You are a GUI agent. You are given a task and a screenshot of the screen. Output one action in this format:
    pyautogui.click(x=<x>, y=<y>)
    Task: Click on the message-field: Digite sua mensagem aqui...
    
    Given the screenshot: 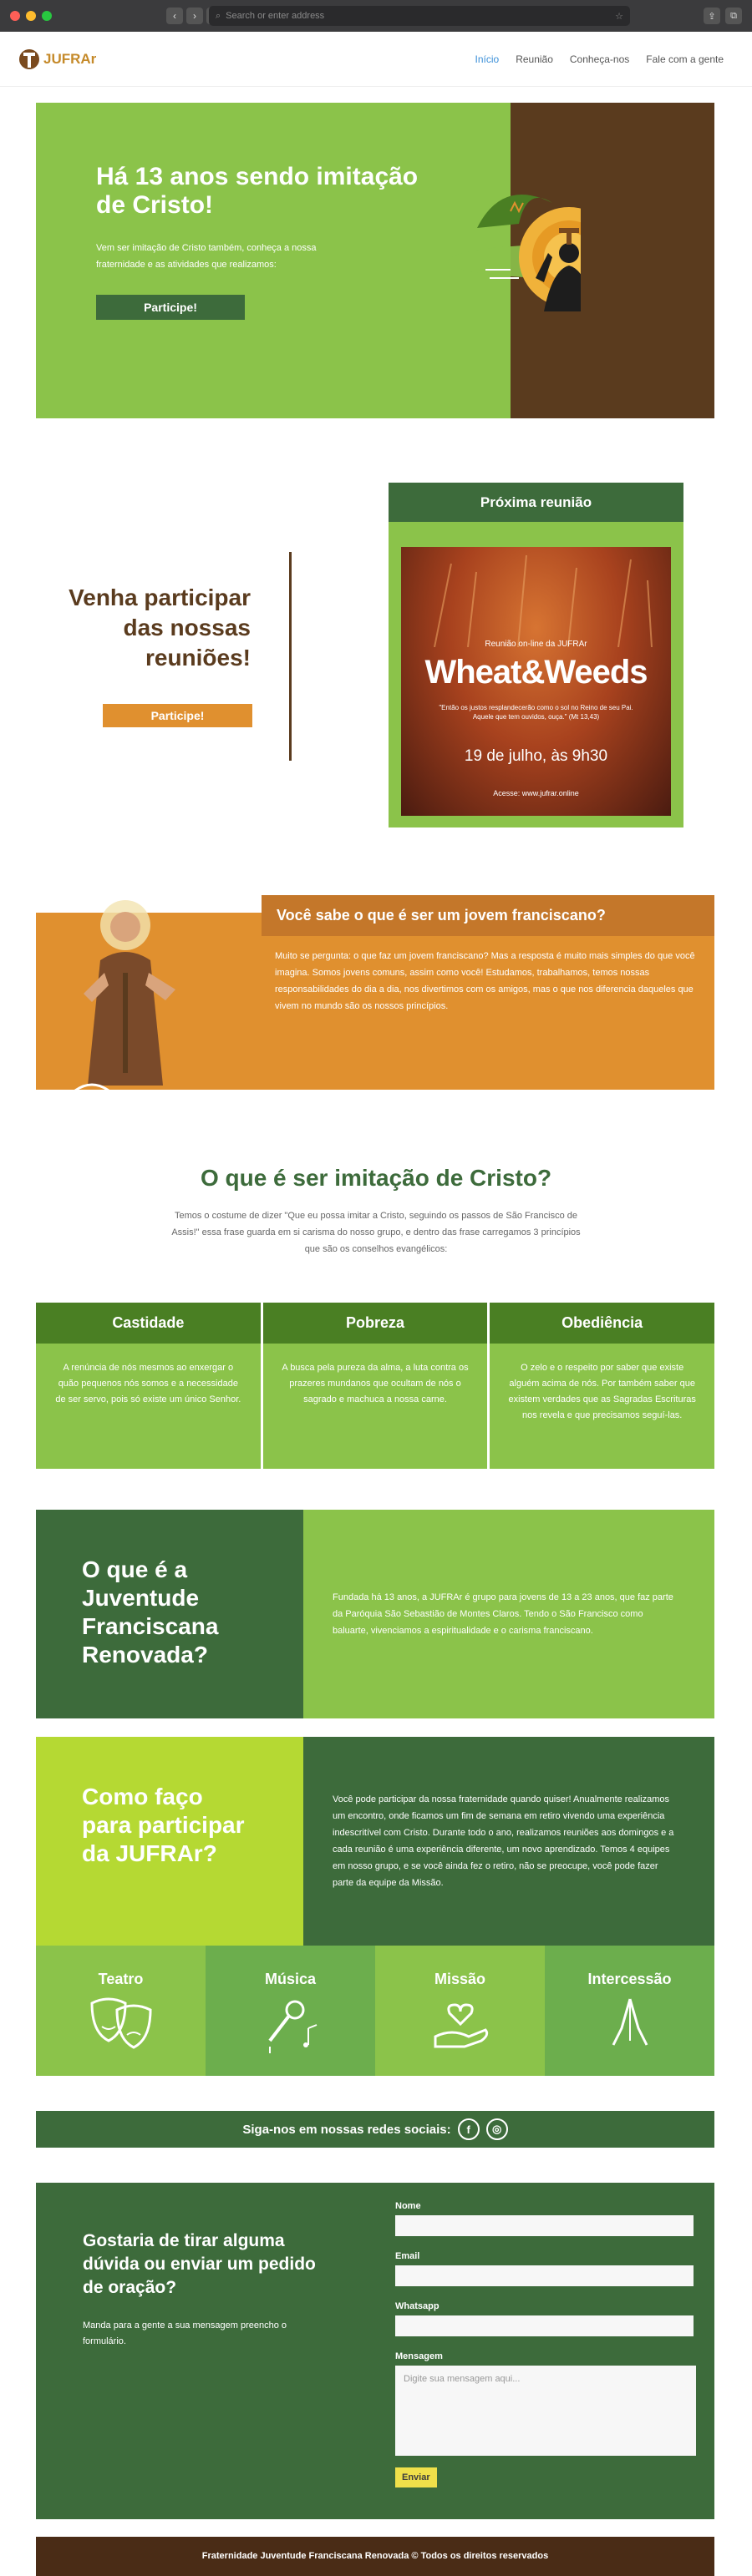 What is the action you would take?
    pyautogui.click(x=546, y=2411)
    